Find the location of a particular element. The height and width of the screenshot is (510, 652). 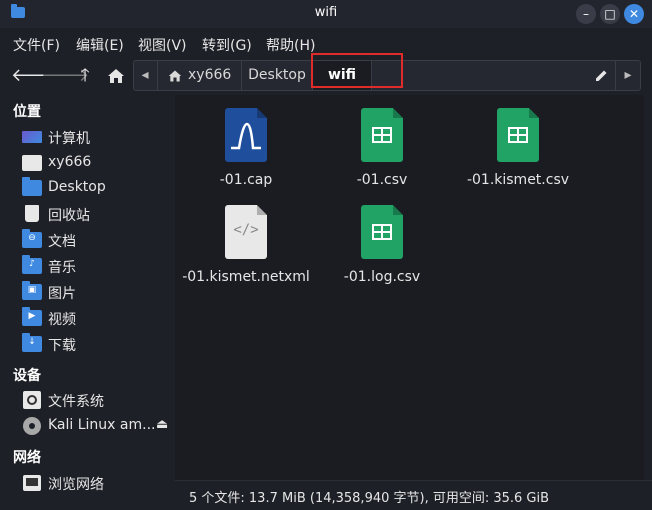

sidebar-item-videos: ▶ 视频 is located at coordinates (87, 318).